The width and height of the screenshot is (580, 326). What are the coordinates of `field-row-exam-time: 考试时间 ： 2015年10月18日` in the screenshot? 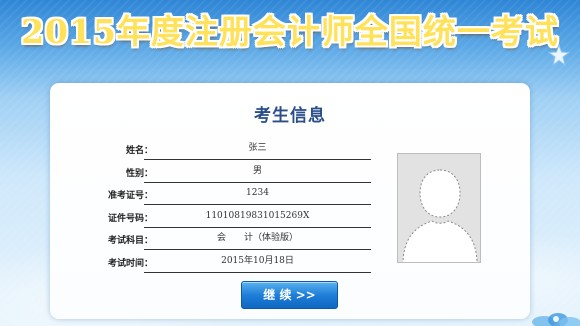 It's located at (234, 264).